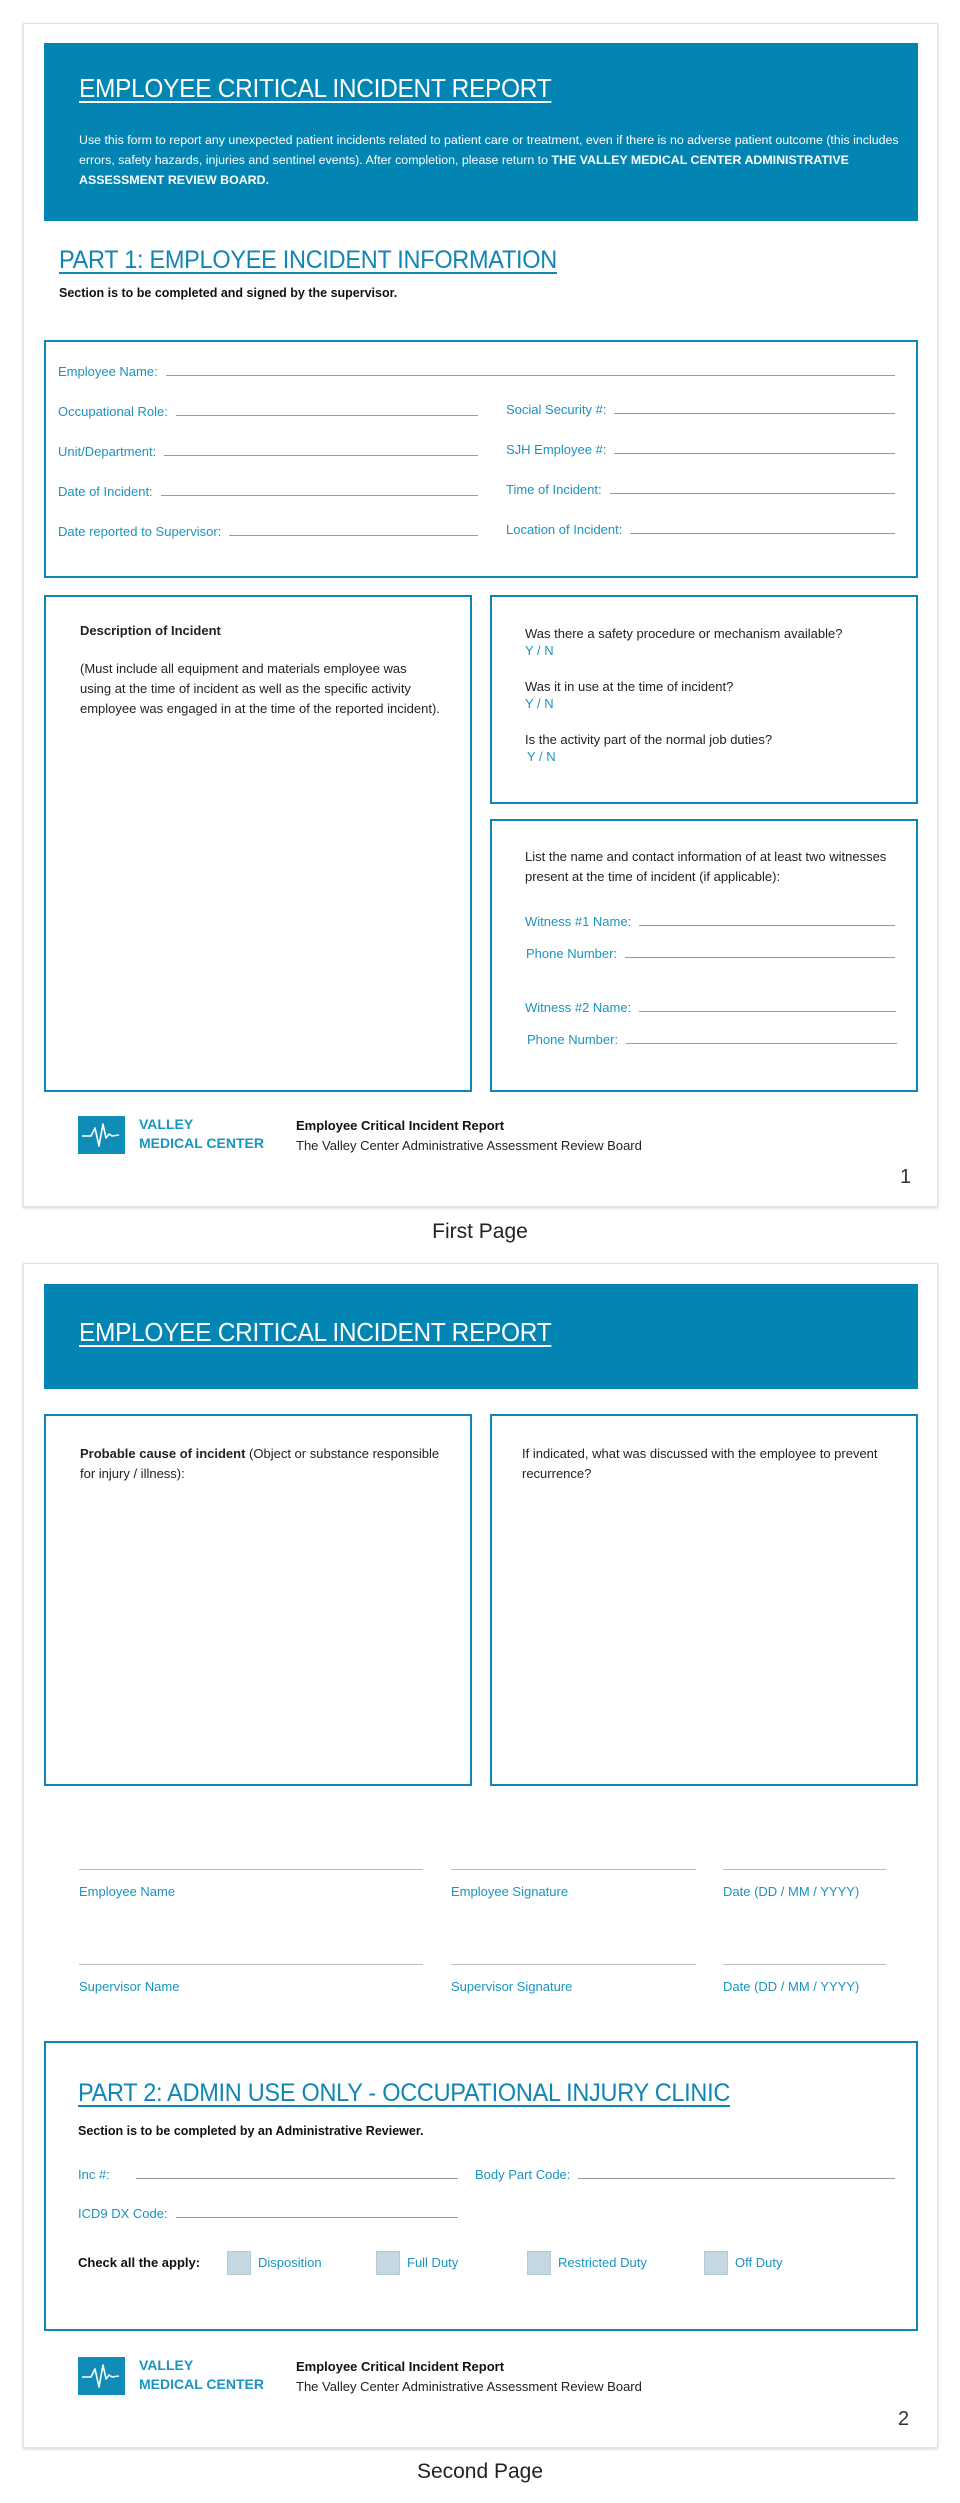  I want to click on supervisor-signature-line, so click(573, 1964).